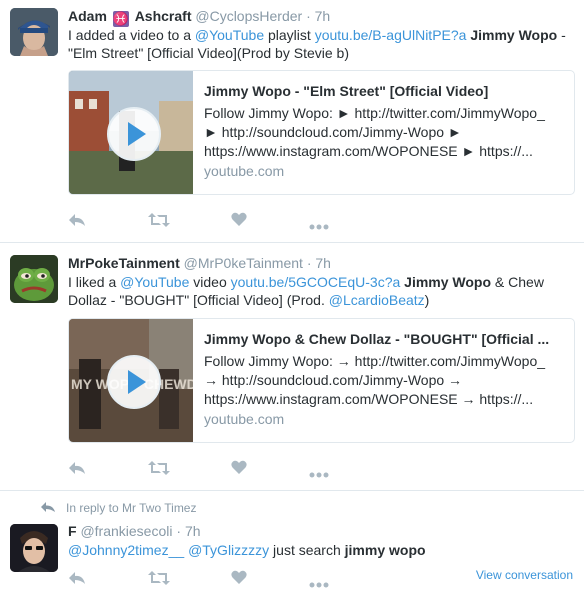  Describe the element at coordinates (87, 16) in the screenshot. I see `display-name: Adam` at that location.